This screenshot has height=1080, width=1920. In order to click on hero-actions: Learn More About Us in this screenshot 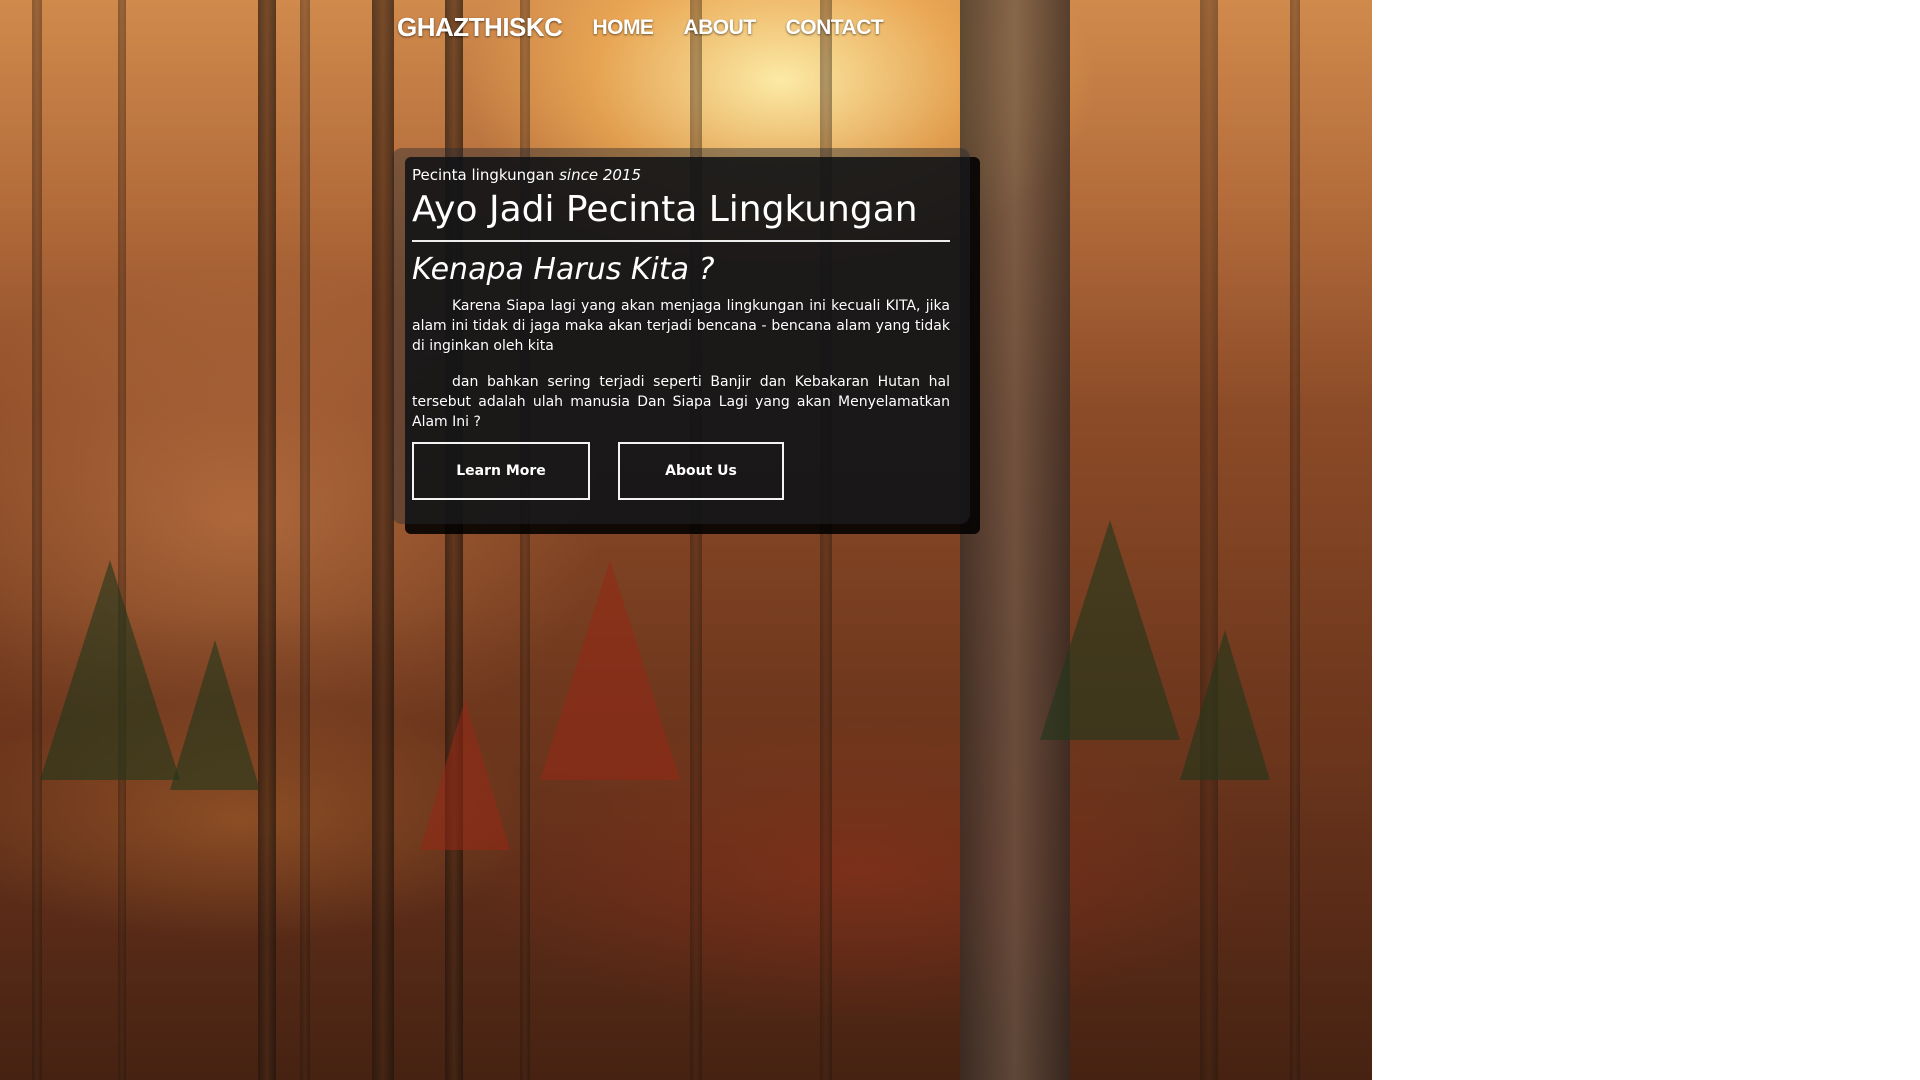, I will do `click(598, 471)`.